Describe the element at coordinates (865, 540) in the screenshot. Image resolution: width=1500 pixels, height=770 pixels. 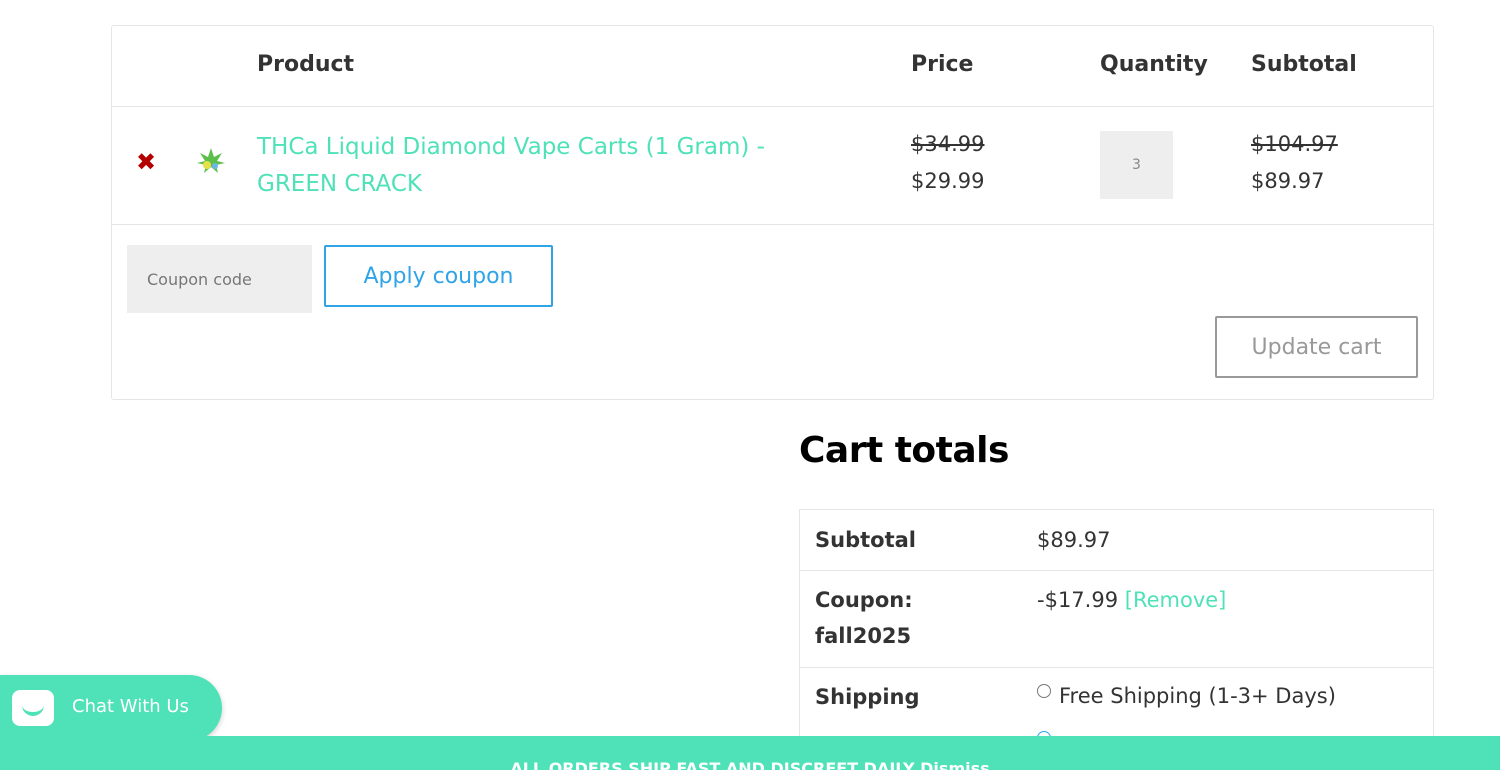
I see `totals-subtotal-label: Subtotal` at that location.